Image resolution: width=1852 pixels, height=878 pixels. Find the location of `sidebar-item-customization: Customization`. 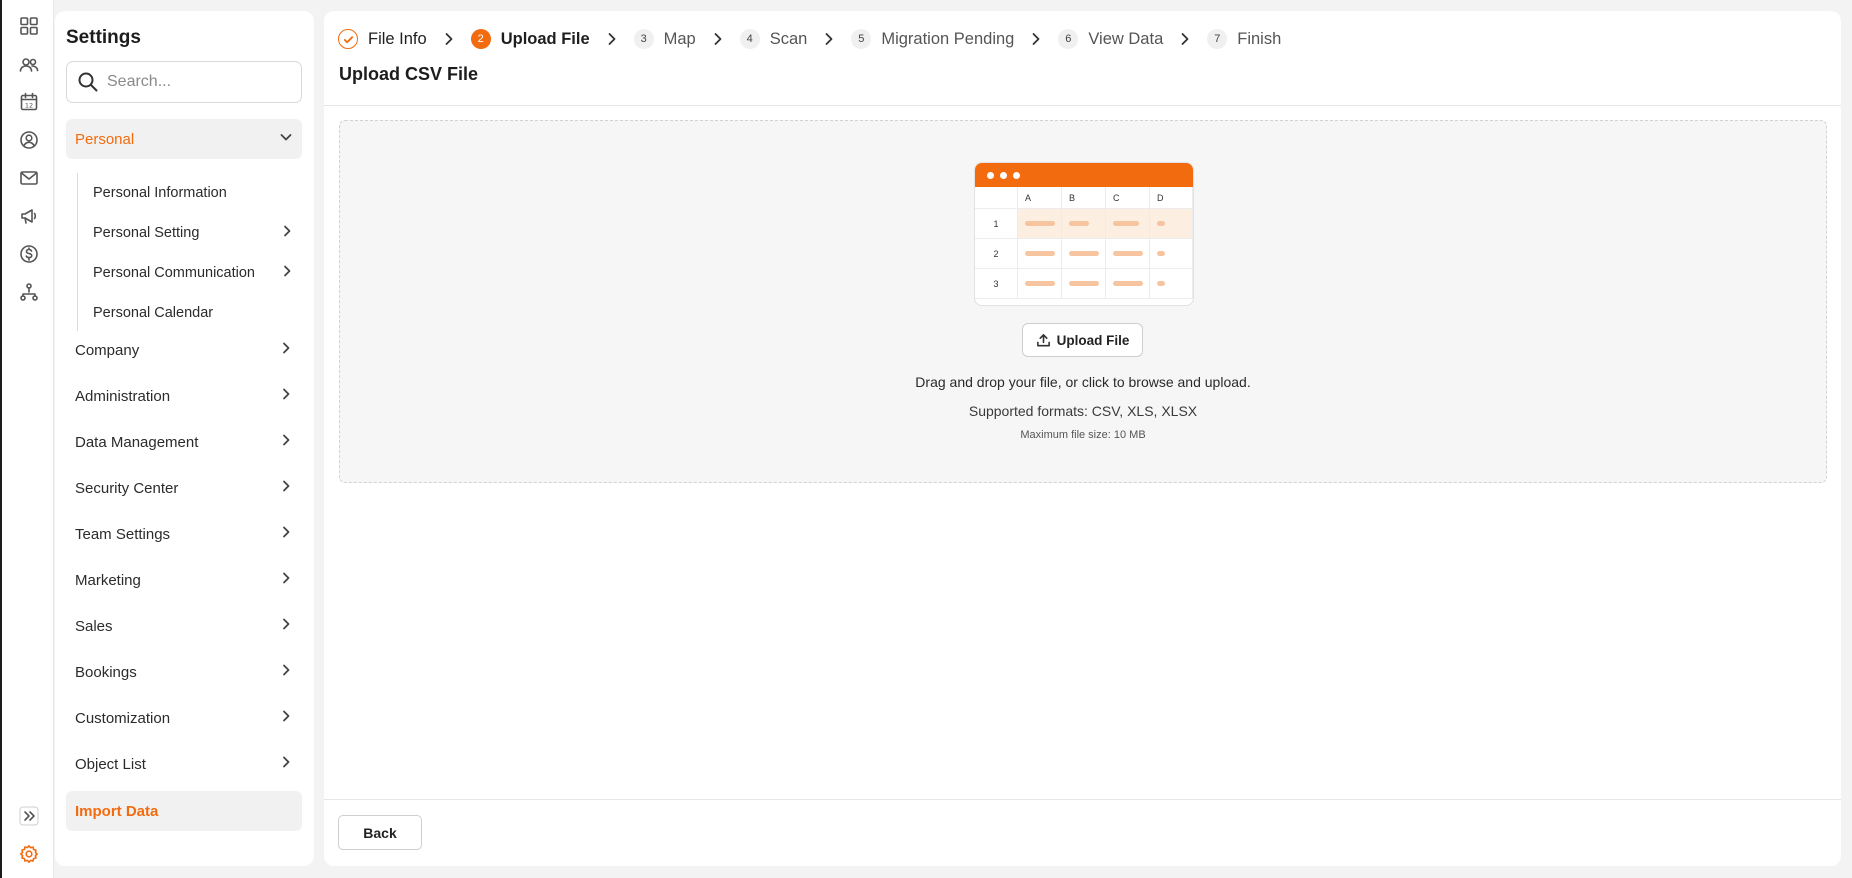

sidebar-item-customization: Customization is located at coordinates (184, 718).